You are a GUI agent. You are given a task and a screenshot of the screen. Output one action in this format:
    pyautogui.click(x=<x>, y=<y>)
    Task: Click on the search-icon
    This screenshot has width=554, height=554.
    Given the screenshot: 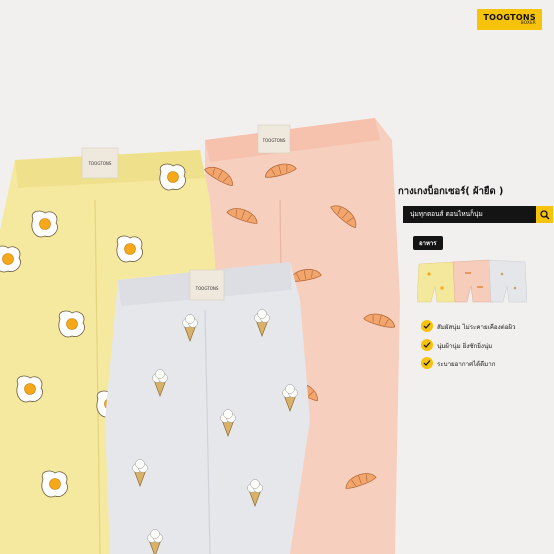 What is the action you would take?
    pyautogui.click(x=544, y=214)
    